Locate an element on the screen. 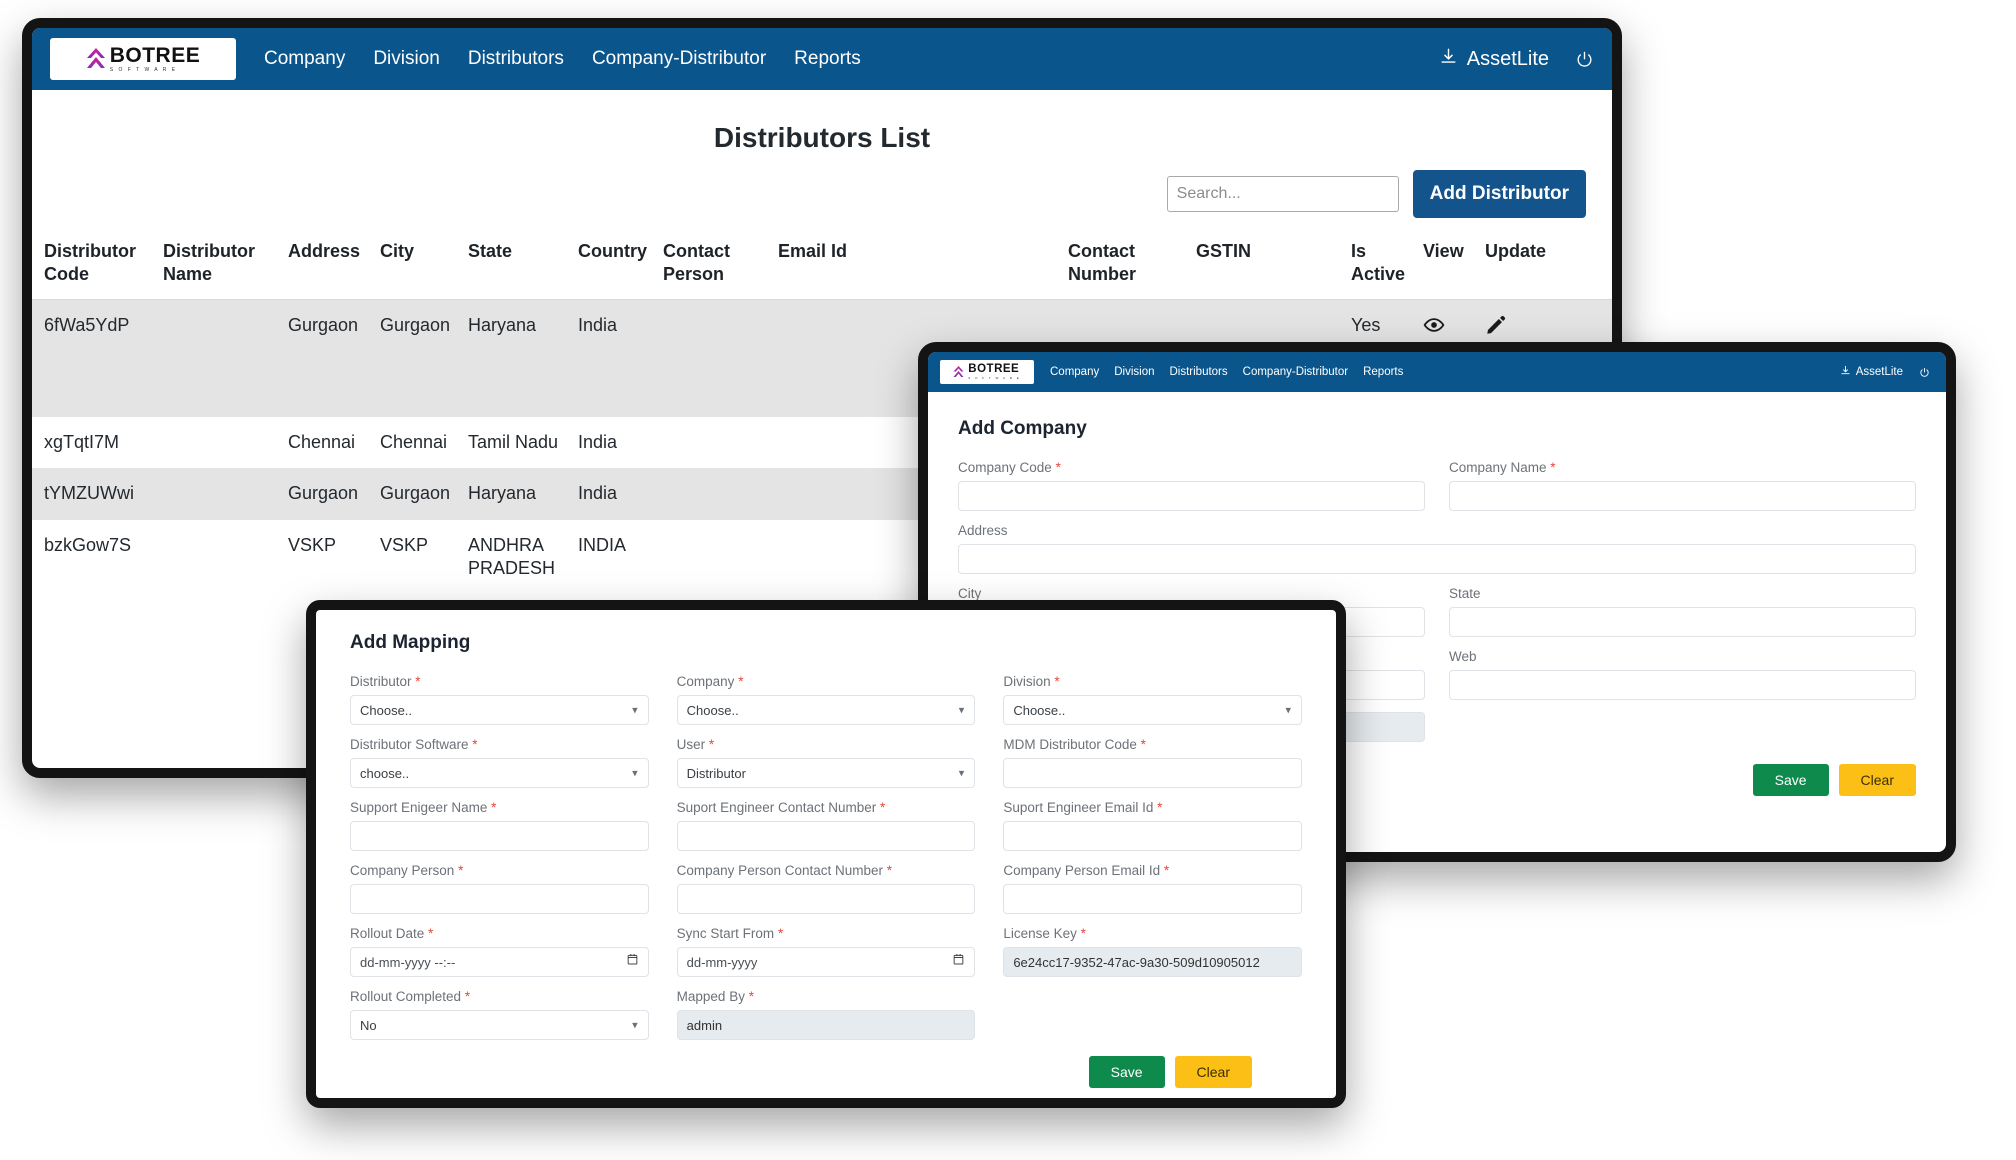 The height and width of the screenshot is (1160, 2016). rollout-date-input is located at coordinates (499, 962).